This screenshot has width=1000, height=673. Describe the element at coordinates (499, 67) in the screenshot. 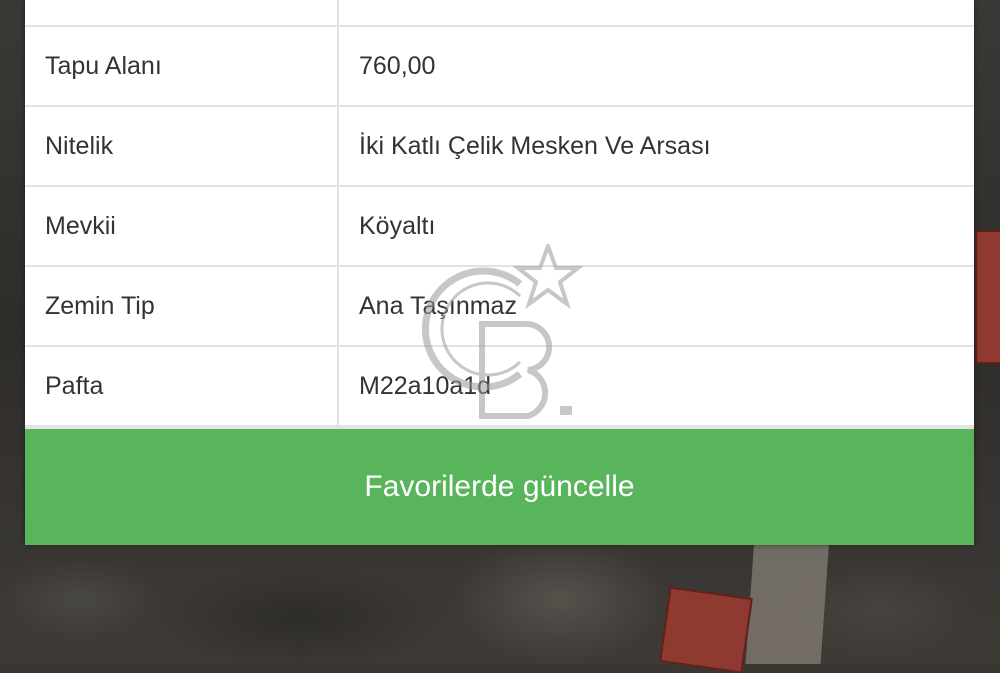

I see `table-row-tapu-alani: Tapu Alanı 760,00` at that location.